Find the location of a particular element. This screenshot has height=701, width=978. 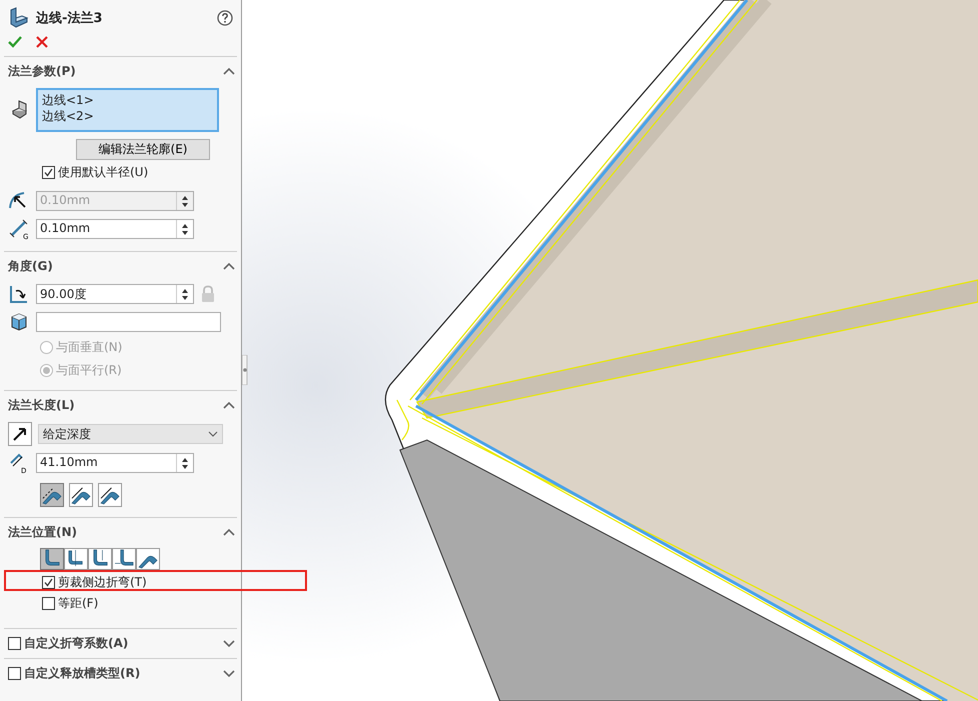

sheet-metal-flange-icon is located at coordinates (19, 18).